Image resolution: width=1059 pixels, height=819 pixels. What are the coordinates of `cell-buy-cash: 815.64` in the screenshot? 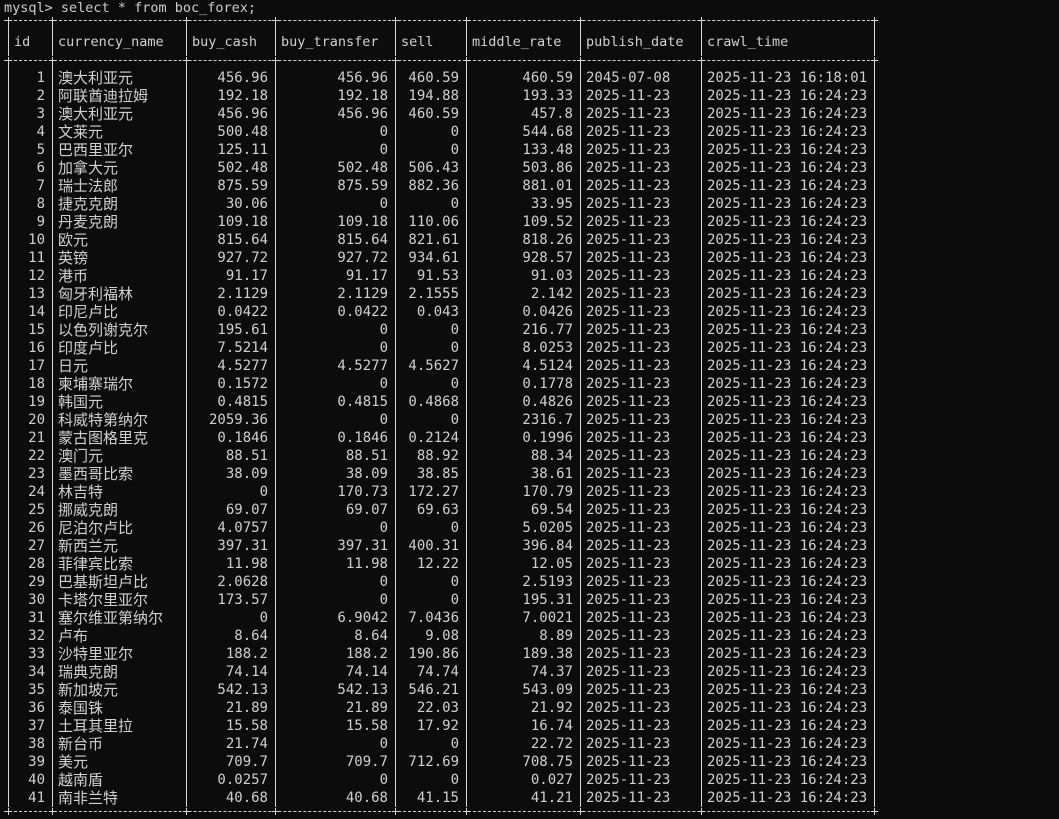 It's located at (242, 240).